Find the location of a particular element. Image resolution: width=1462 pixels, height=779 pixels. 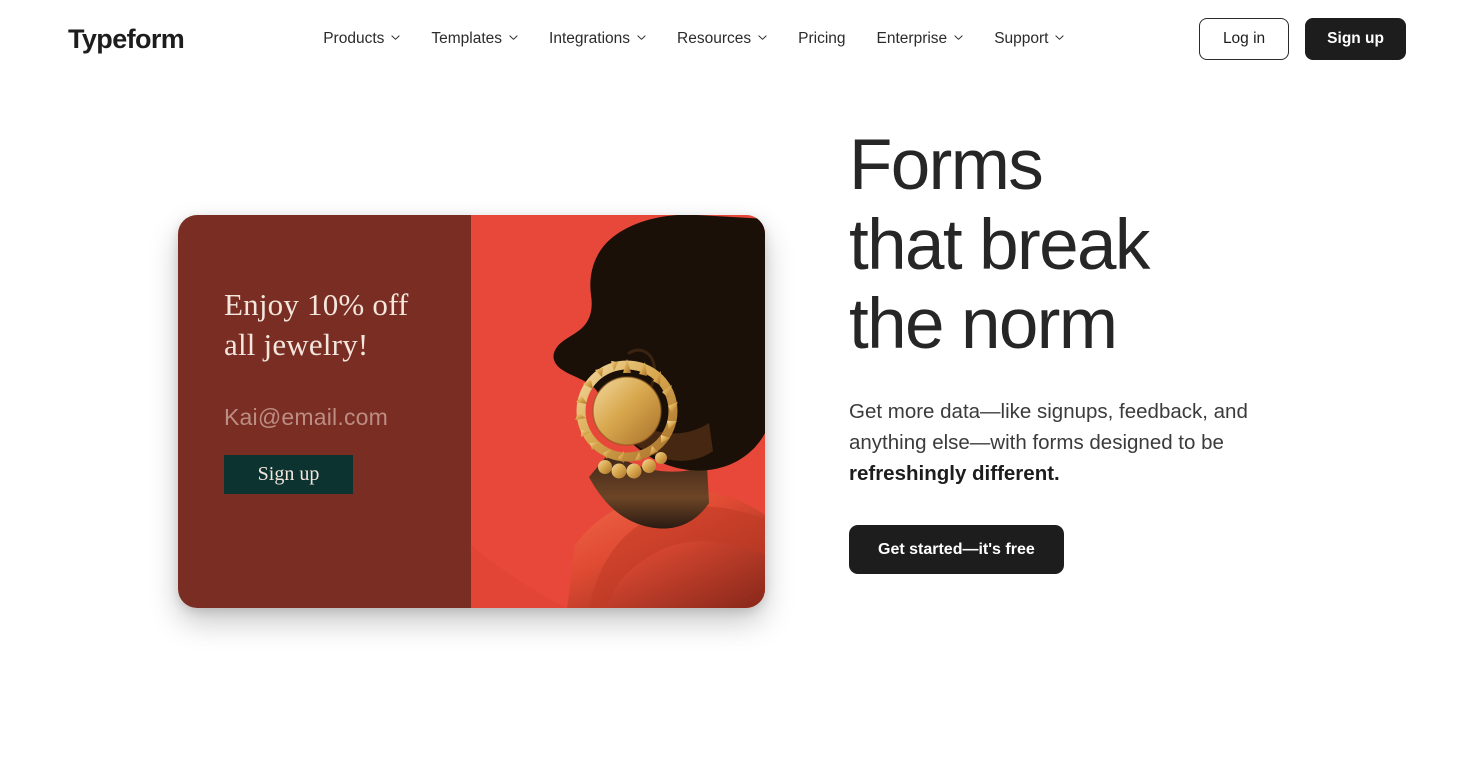

email-input-placeholder: Kai@email.com is located at coordinates (347, 417).